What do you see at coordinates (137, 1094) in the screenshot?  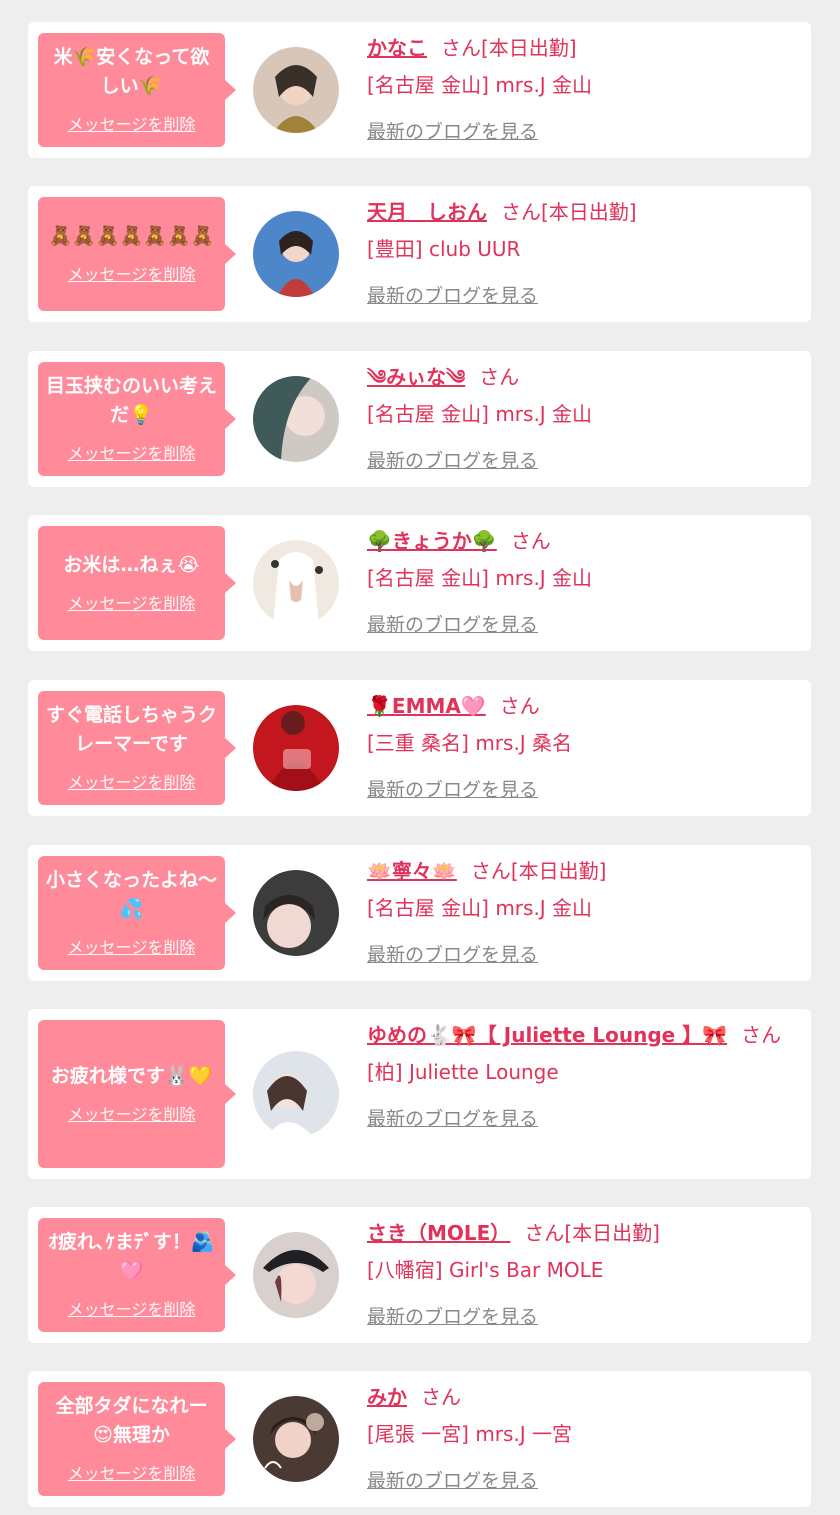 I see `message-bubble: お疲れ様です🐰💛 メッセージを削除` at bounding box center [137, 1094].